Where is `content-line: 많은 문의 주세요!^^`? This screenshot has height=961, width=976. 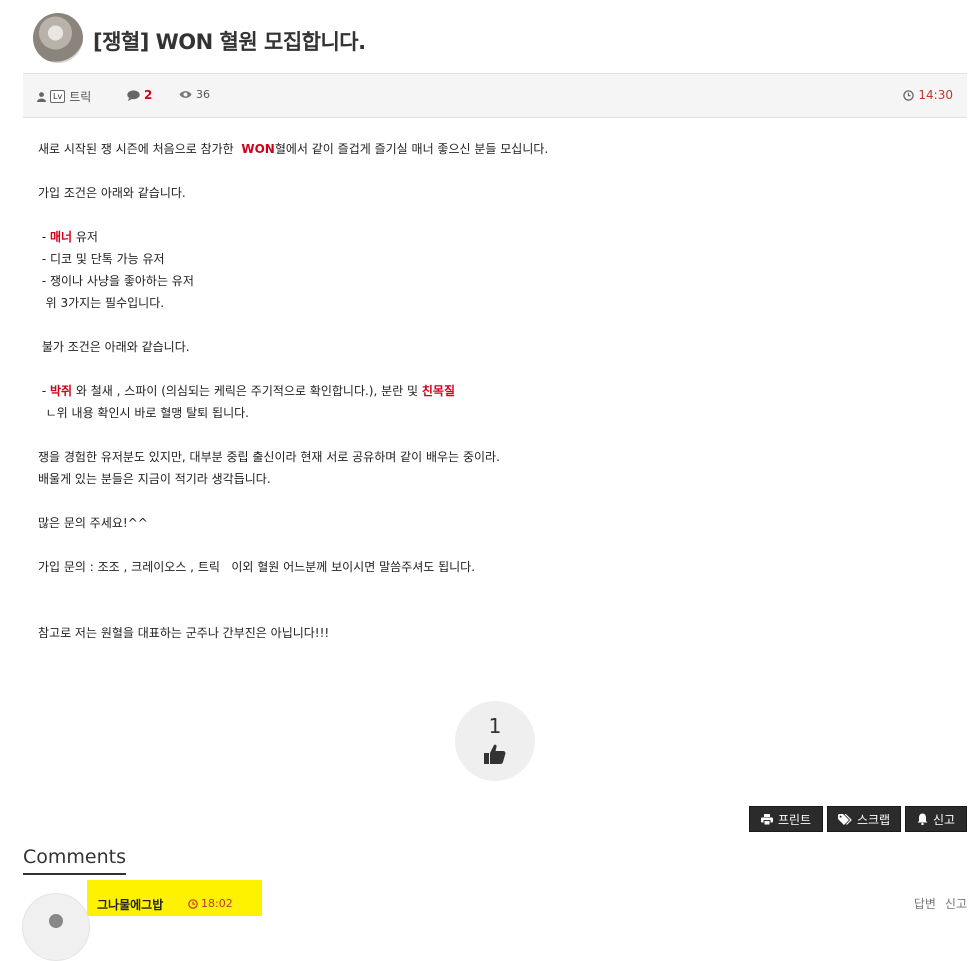 content-line: 많은 문의 주세요!^^ is located at coordinates (93, 523).